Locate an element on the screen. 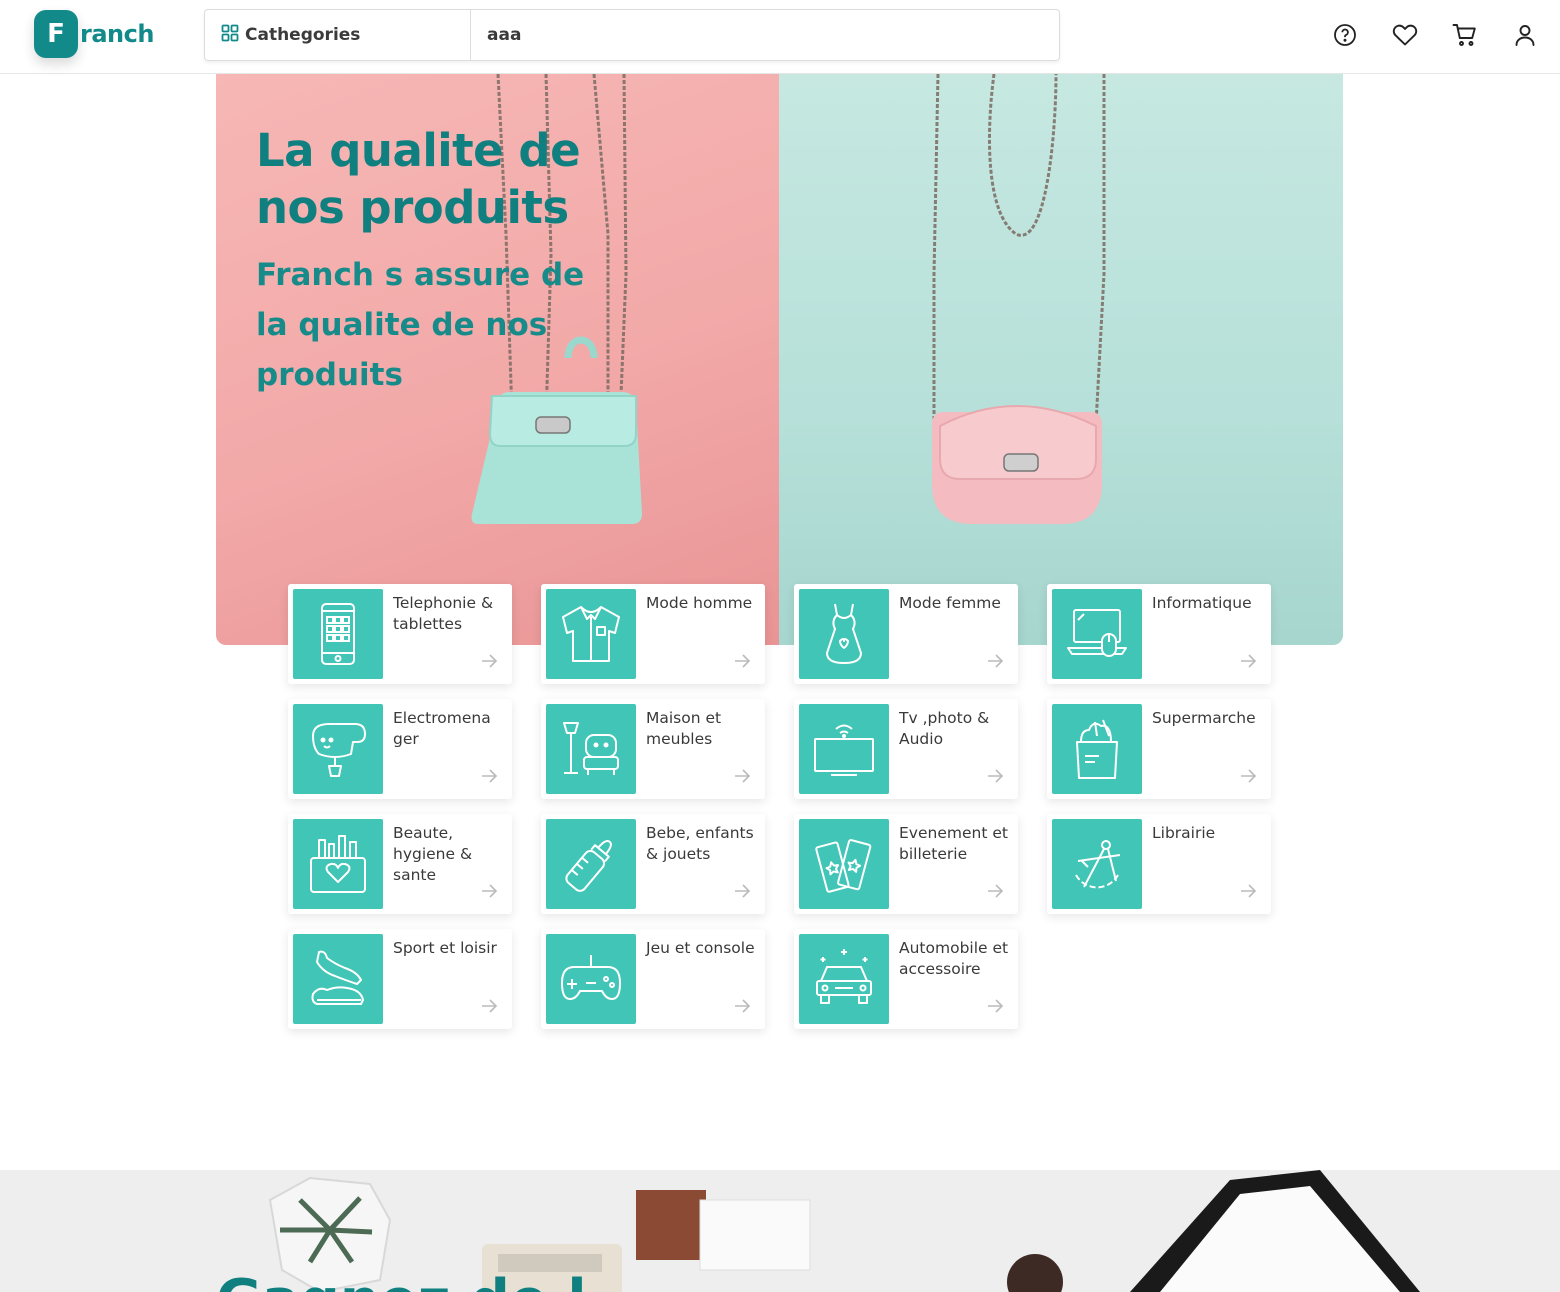  tv-icon is located at coordinates (844, 749).